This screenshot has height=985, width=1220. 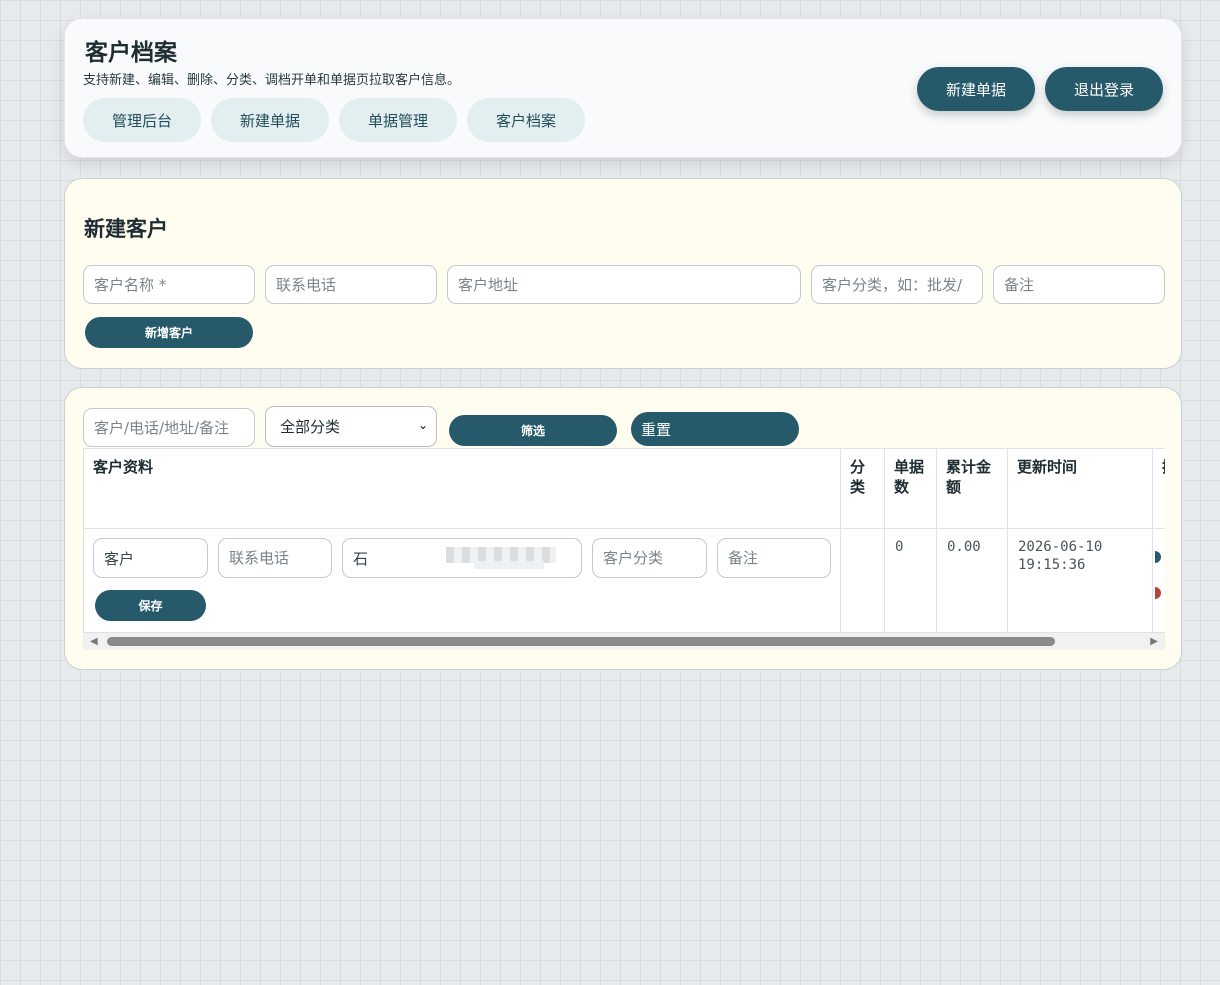 I want to click on horizontal-scrollbar: ◀ ▶, so click(x=624, y=641).